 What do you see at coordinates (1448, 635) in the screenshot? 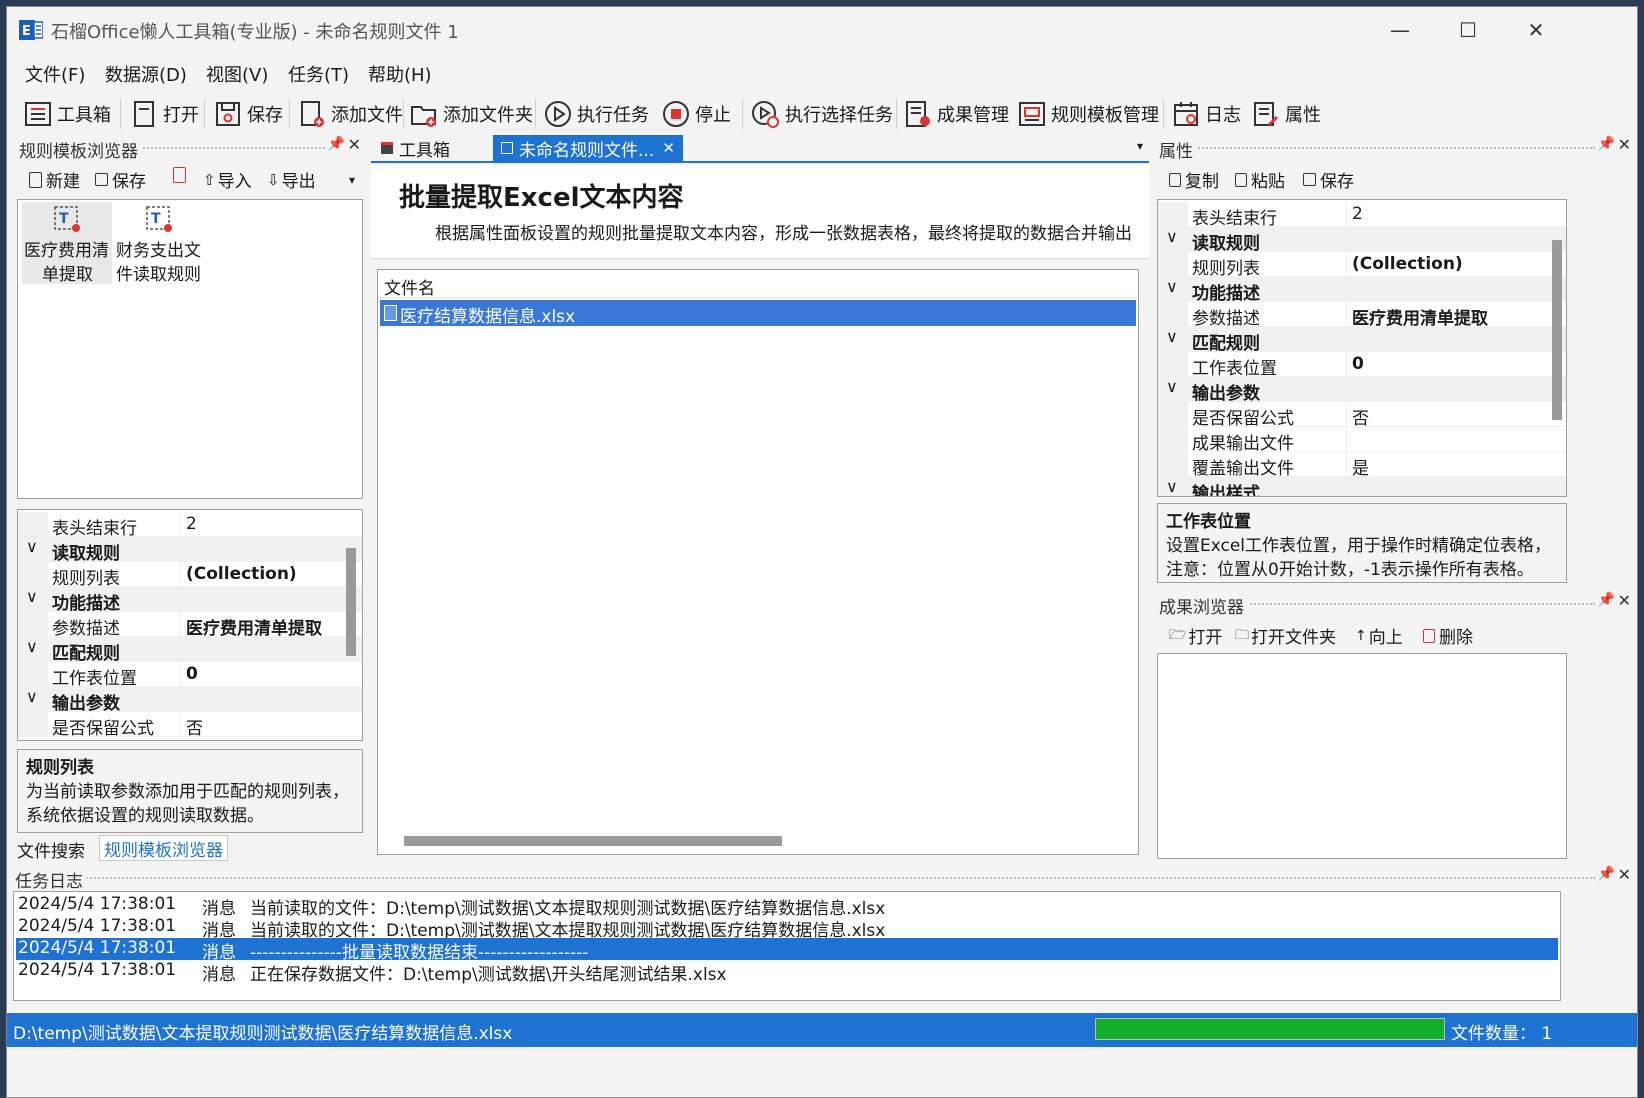
I see `delete-result-button: 删除` at bounding box center [1448, 635].